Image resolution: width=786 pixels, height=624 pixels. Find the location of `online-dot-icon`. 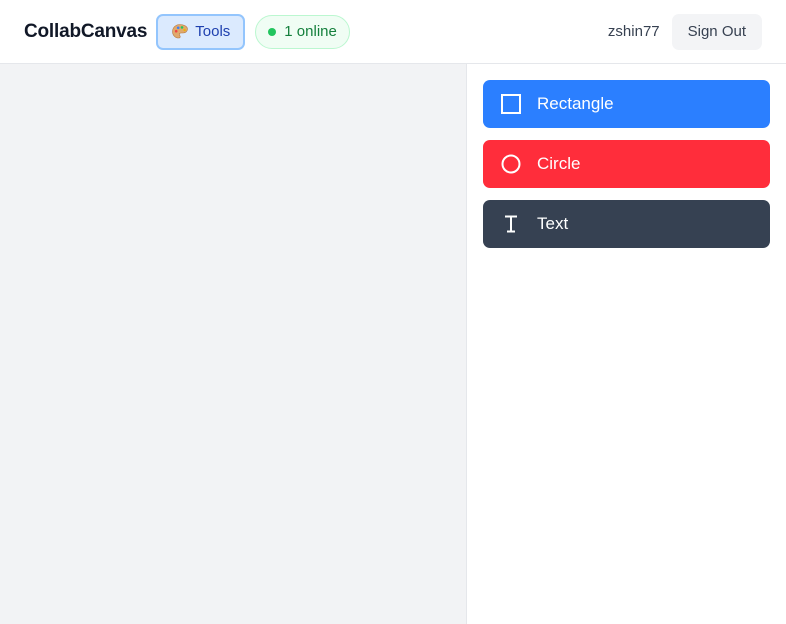

online-dot-icon is located at coordinates (272, 31).